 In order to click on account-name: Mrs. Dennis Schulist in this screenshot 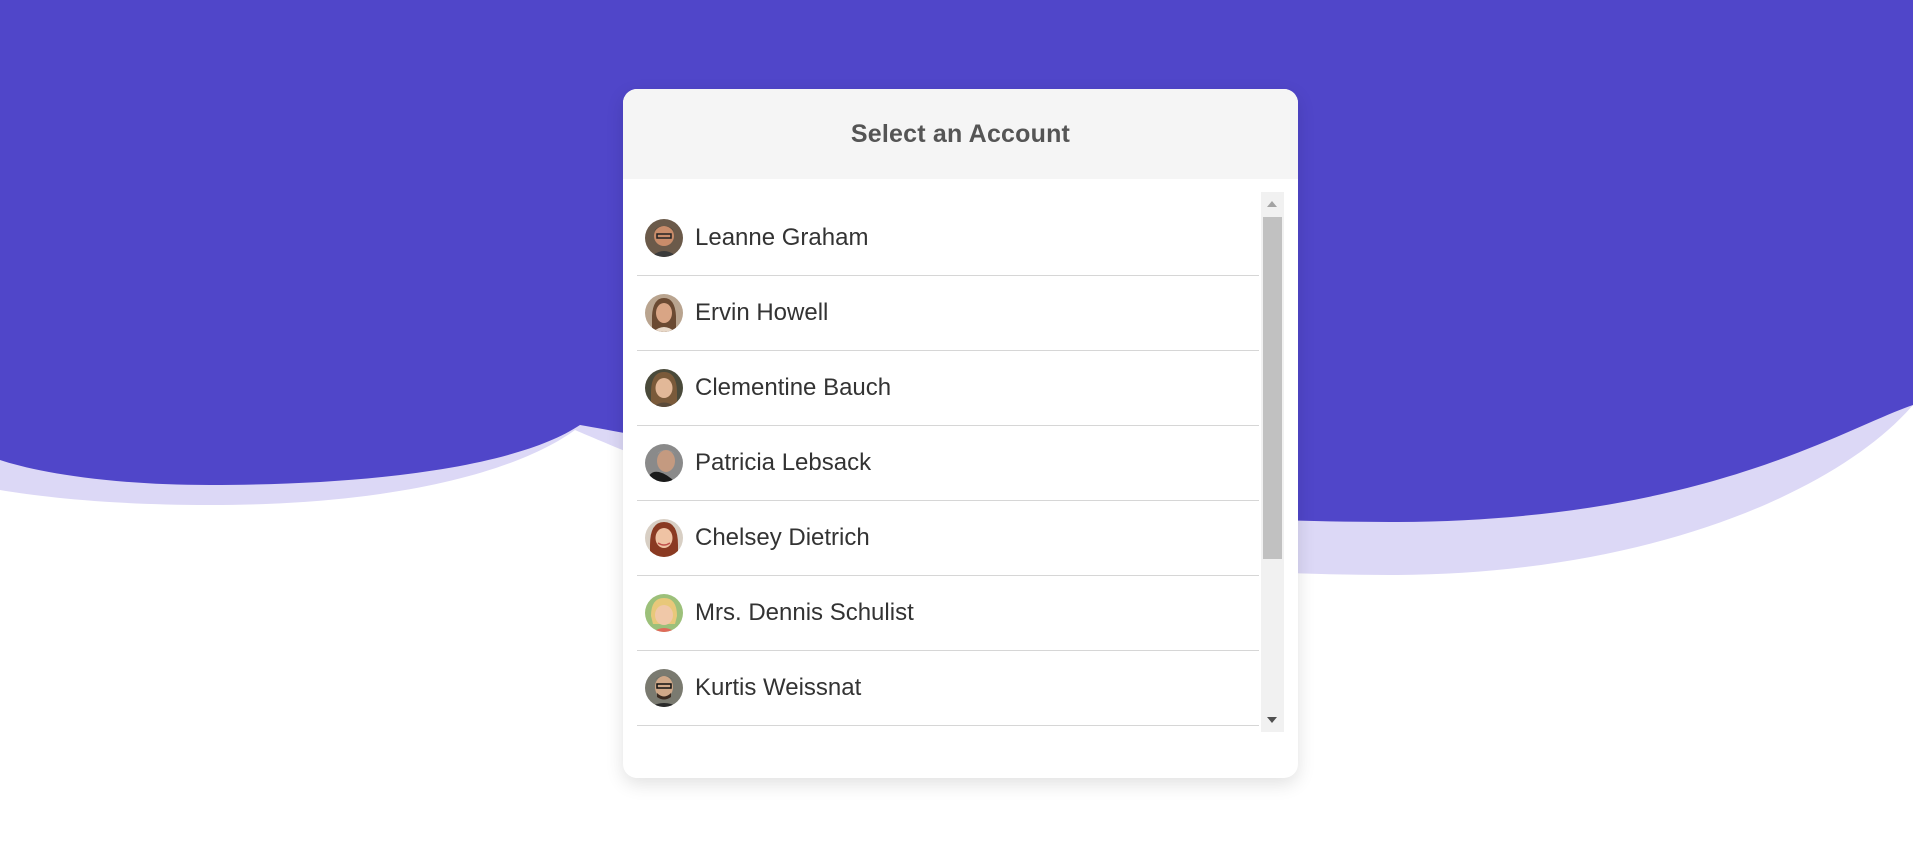, I will do `click(804, 612)`.